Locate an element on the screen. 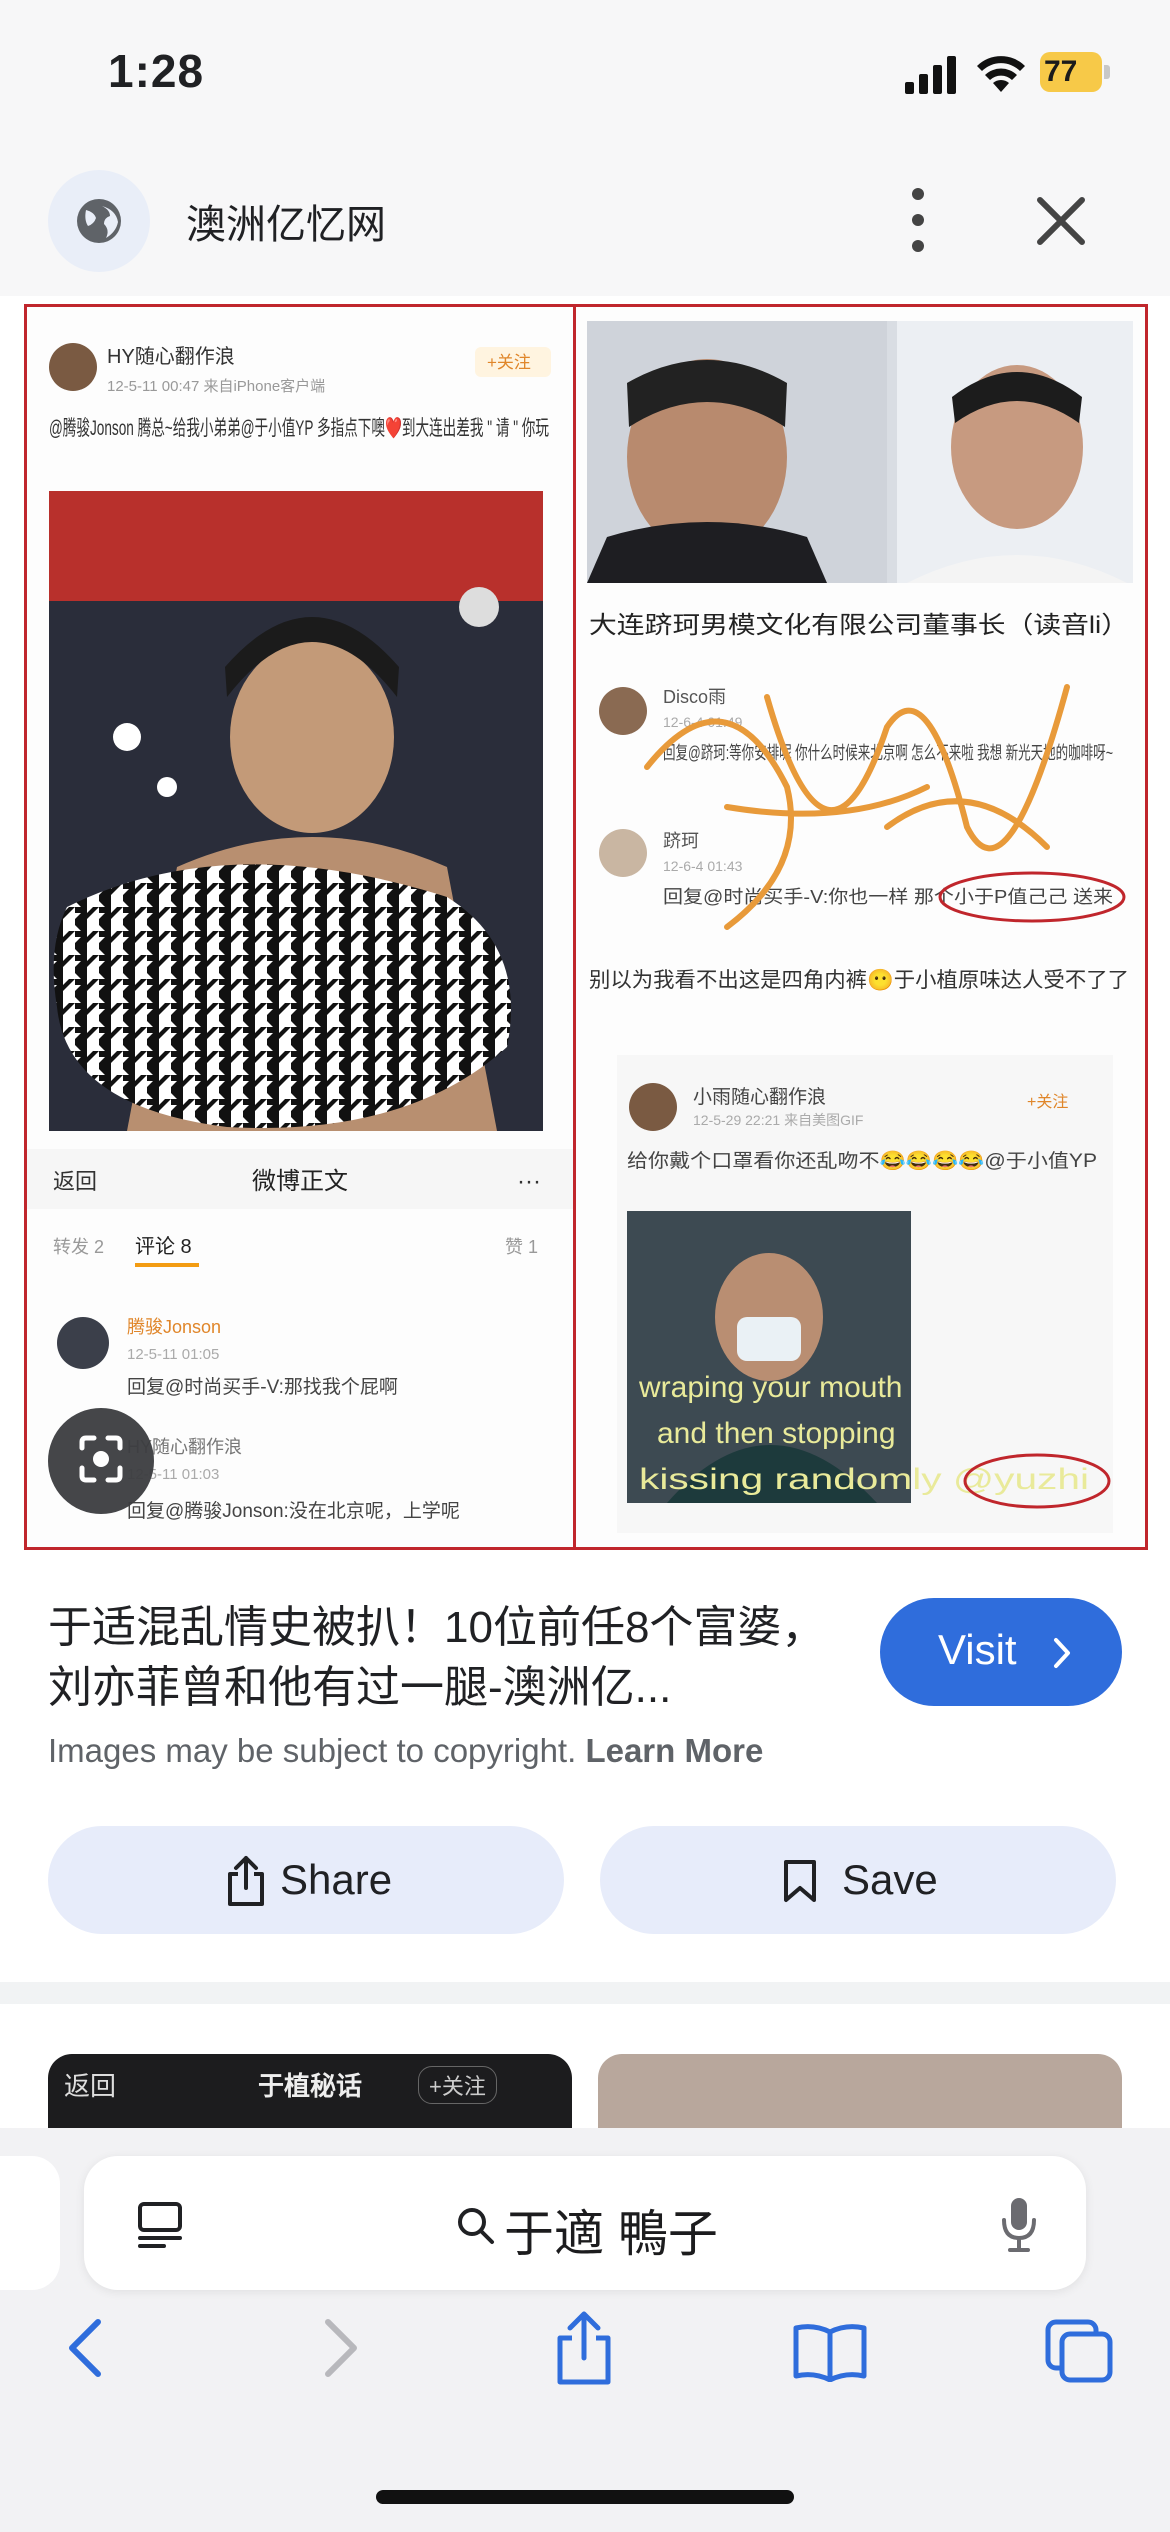 The height and width of the screenshot is (2532, 1170). share-label: Share is located at coordinates (336, 1879).